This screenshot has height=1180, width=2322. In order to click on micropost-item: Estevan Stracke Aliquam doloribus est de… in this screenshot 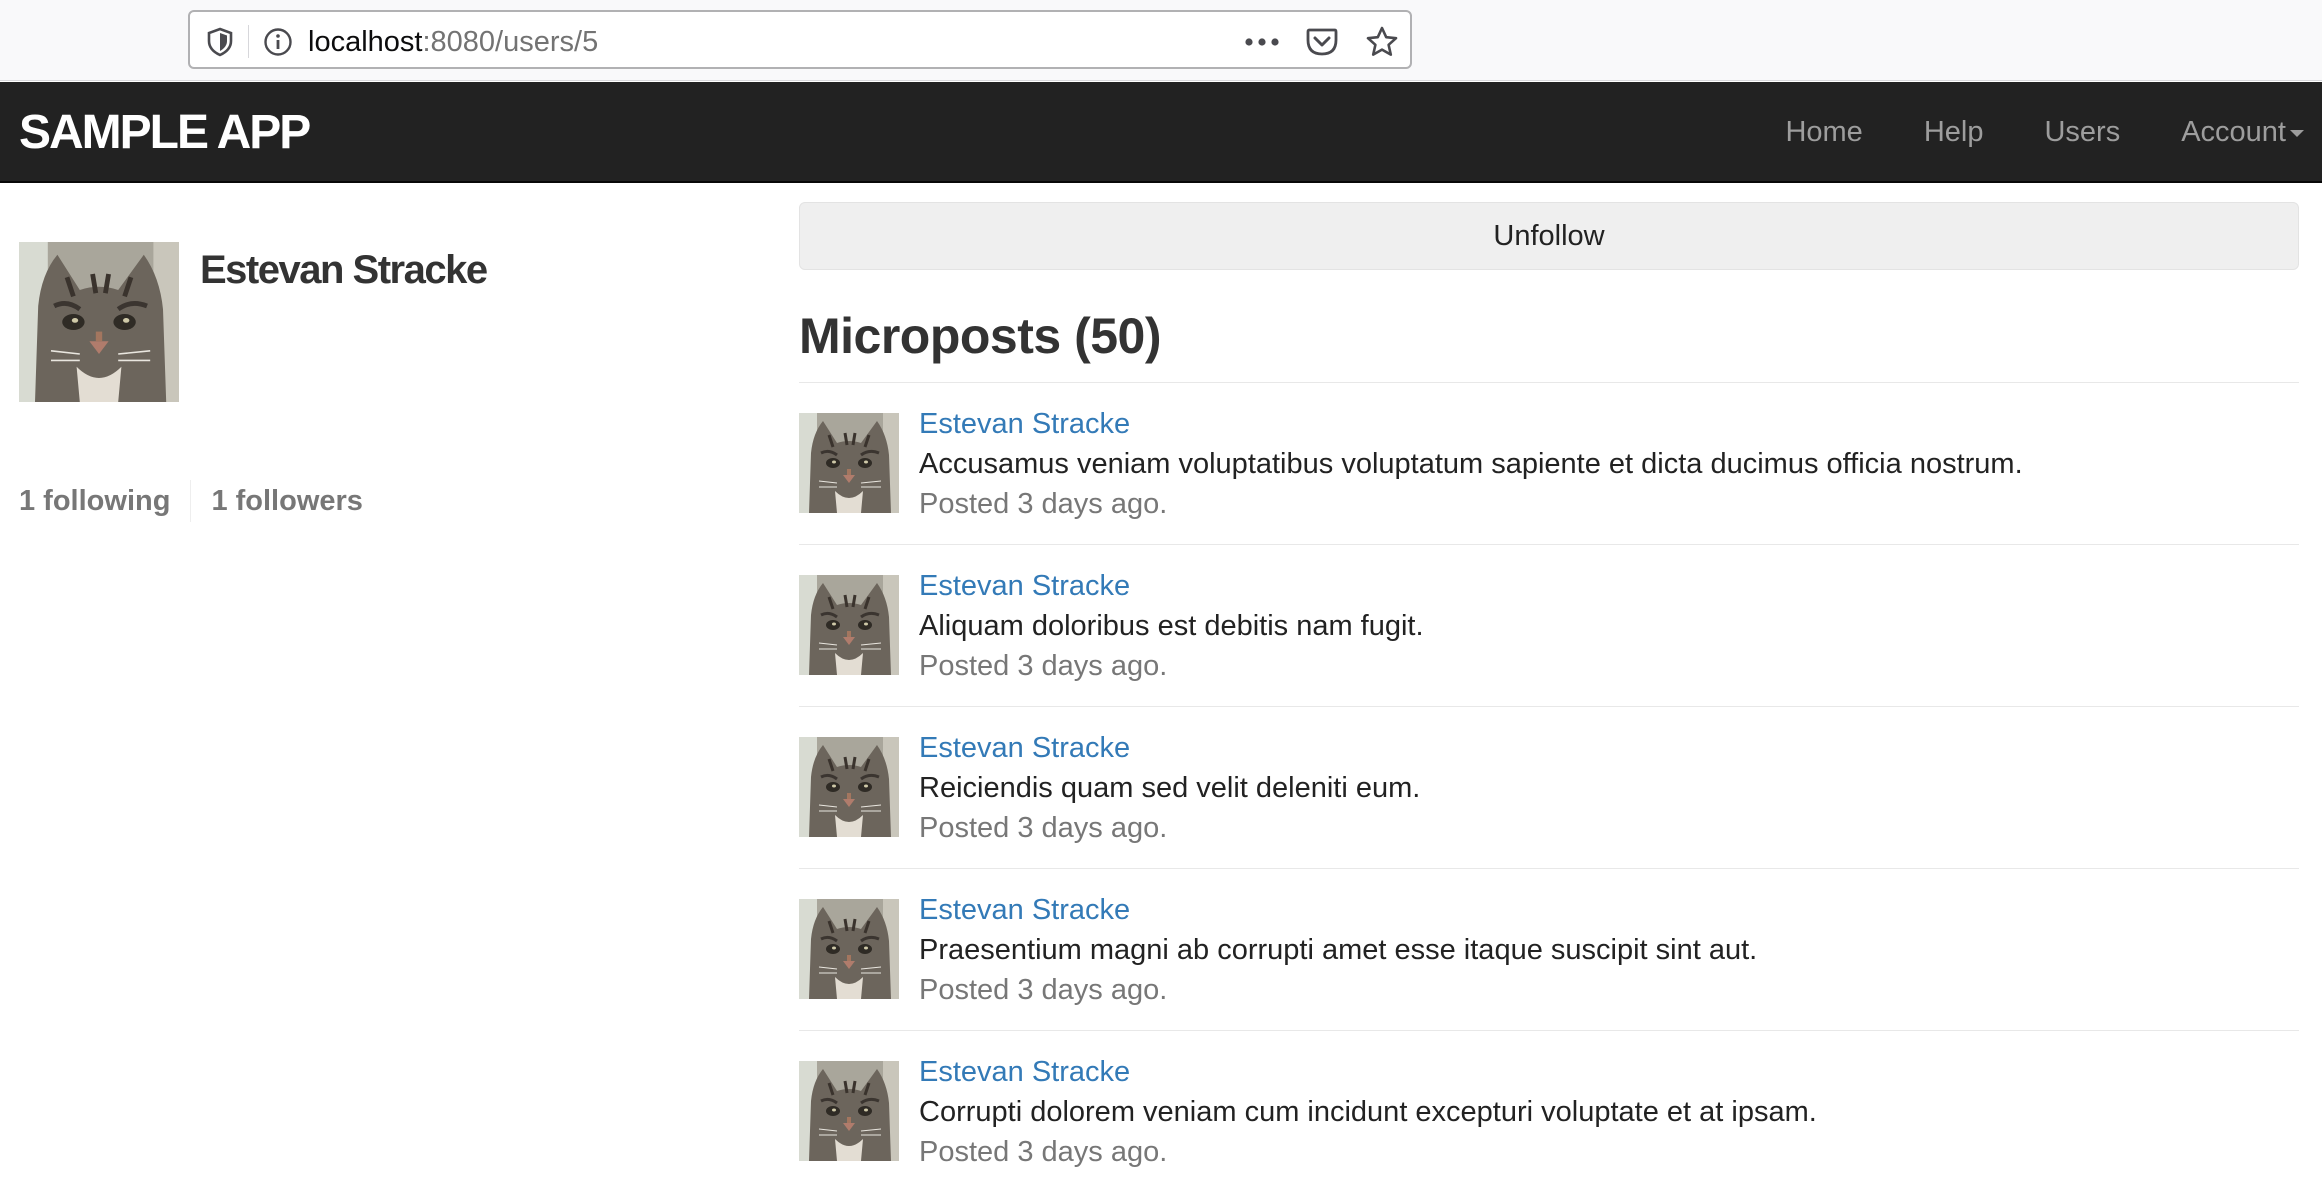, I will do `click(1549, 626)`.